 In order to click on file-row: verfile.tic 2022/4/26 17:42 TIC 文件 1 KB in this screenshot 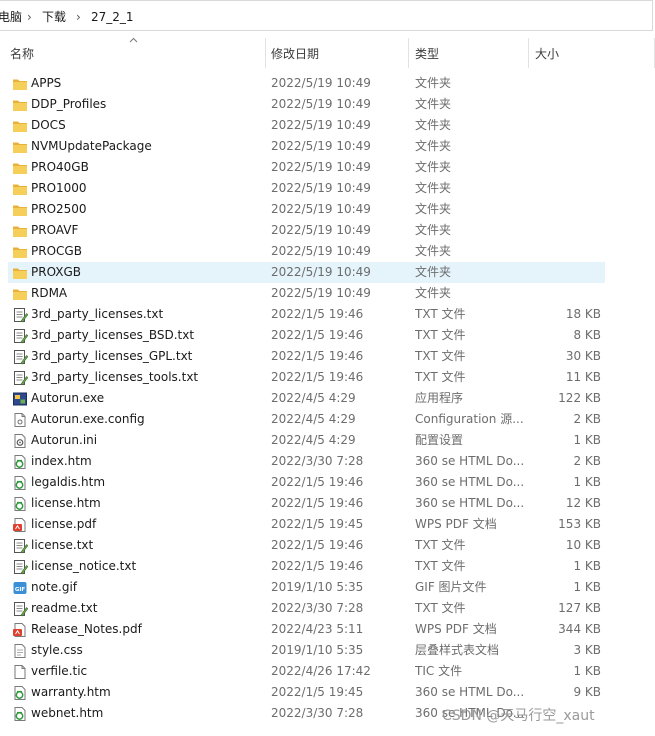, I will do `click(306, 671)`.